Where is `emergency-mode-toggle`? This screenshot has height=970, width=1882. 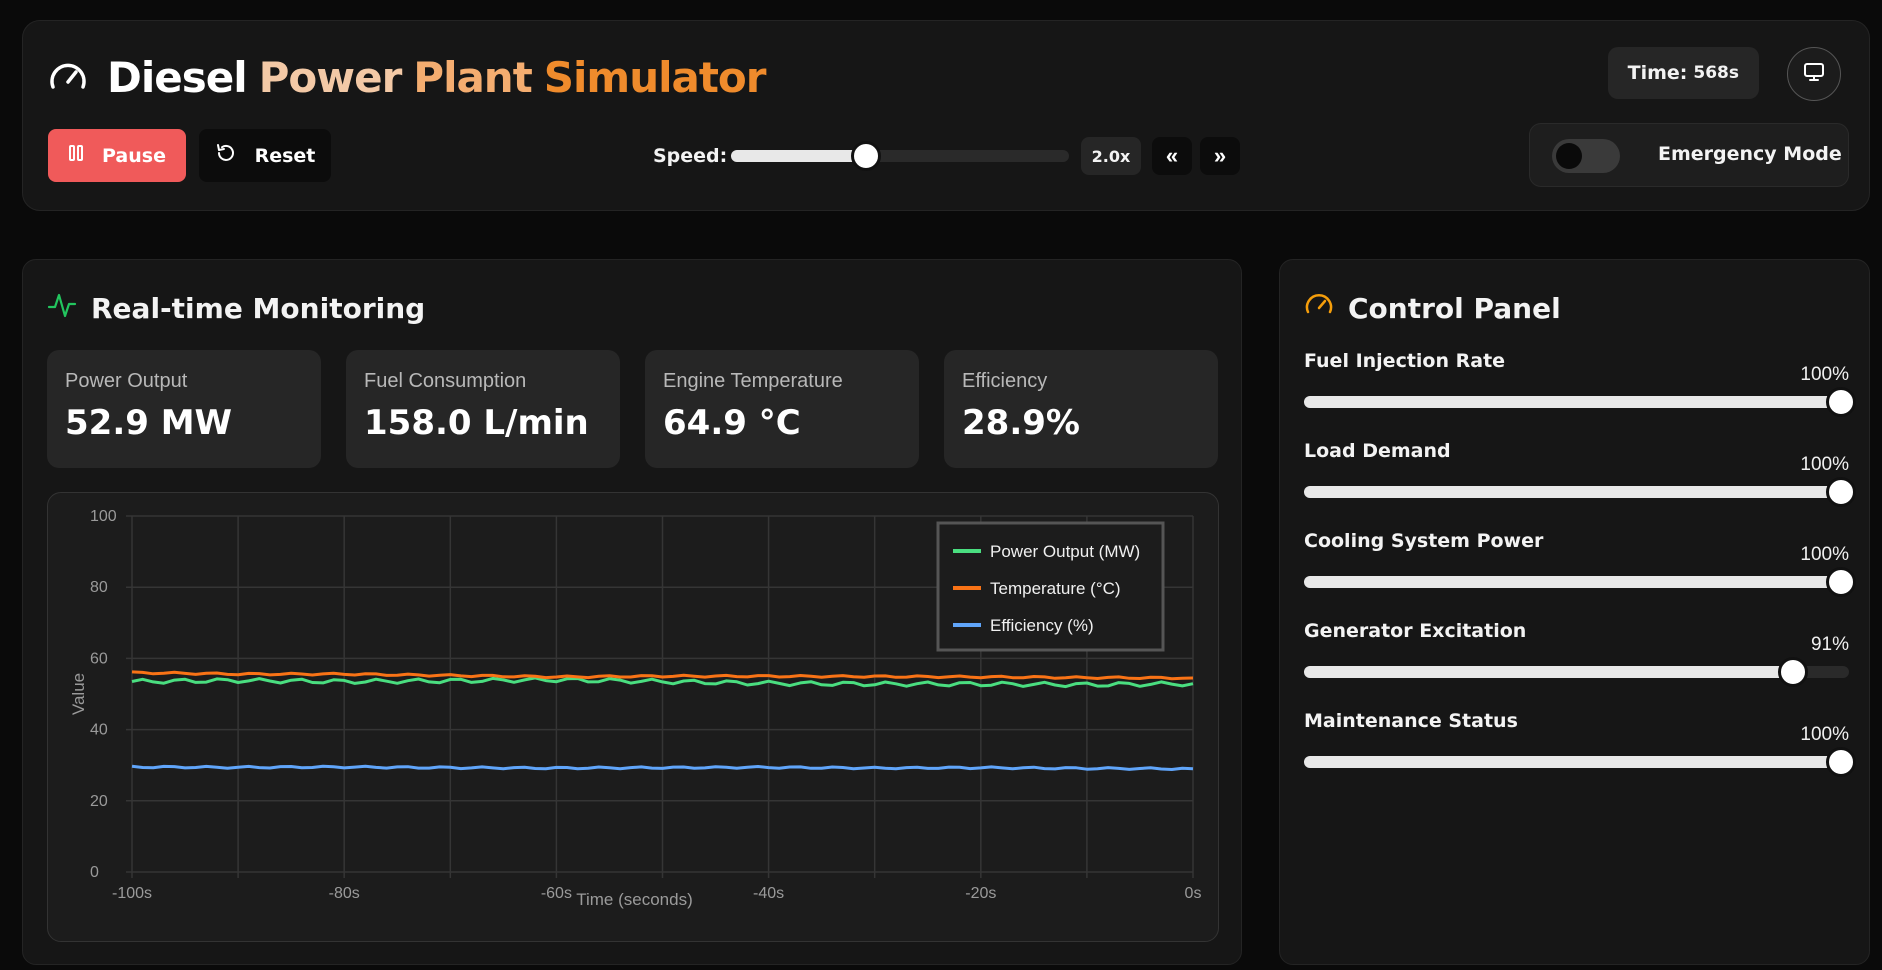 emergency-mode-toggle is located at coordinates (1586, 156).